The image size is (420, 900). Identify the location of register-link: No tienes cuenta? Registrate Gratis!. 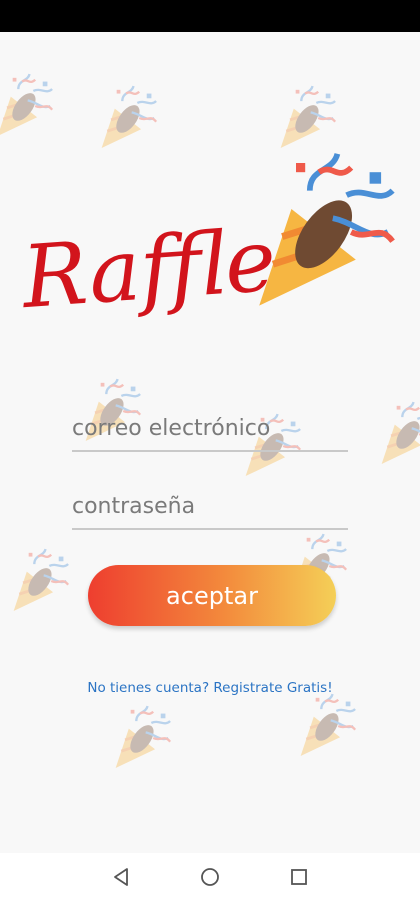
(210, 688).